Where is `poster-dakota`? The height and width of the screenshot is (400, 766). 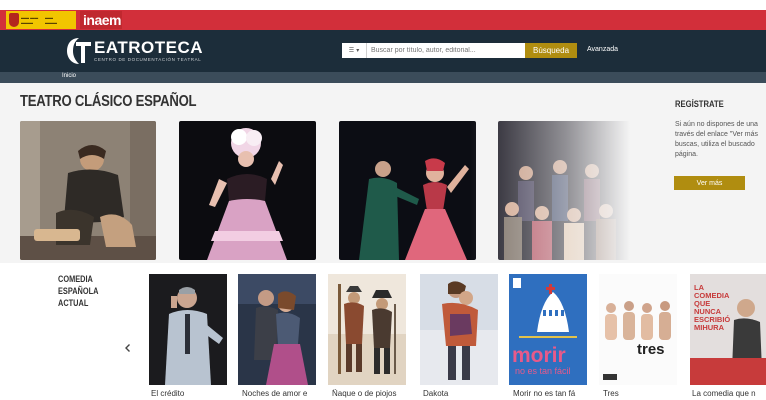 poster-dakota is located at coordinates (459, 329).